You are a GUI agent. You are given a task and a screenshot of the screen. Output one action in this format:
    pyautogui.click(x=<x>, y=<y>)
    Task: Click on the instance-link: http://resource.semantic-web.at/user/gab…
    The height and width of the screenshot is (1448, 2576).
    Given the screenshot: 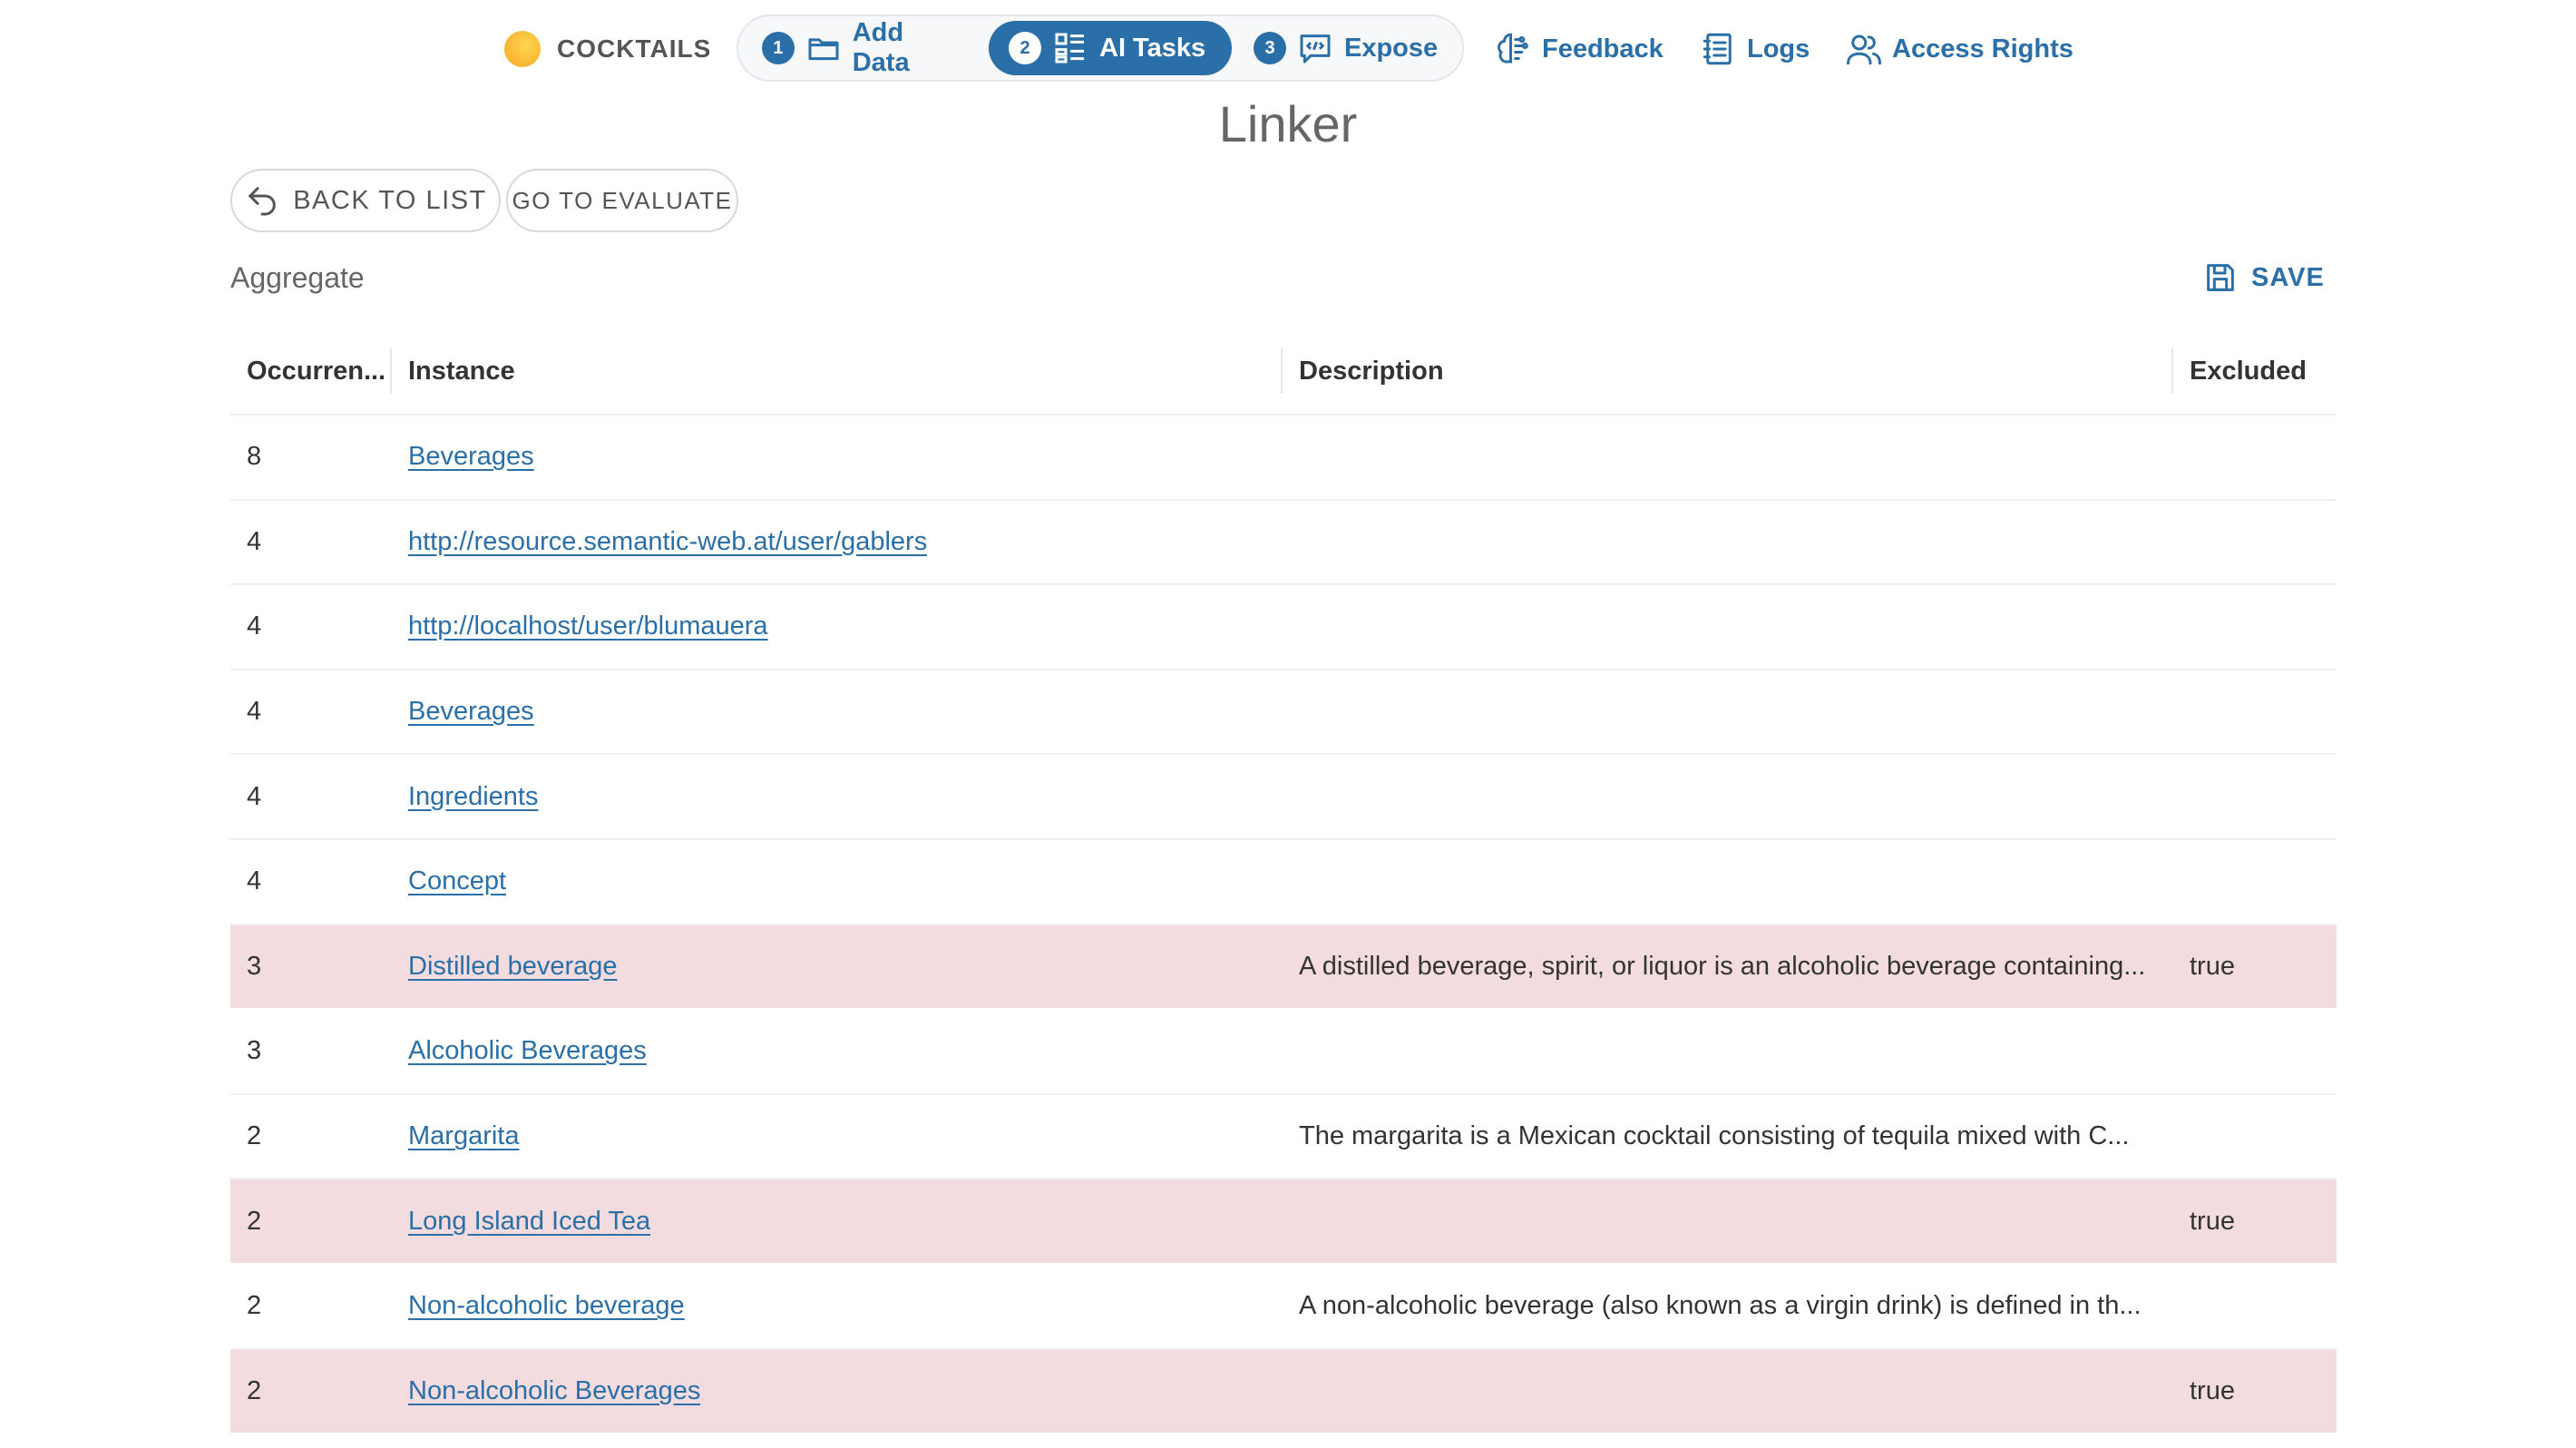 What is the action you would take?
    pyautogui.click(x=667, y=542)
    